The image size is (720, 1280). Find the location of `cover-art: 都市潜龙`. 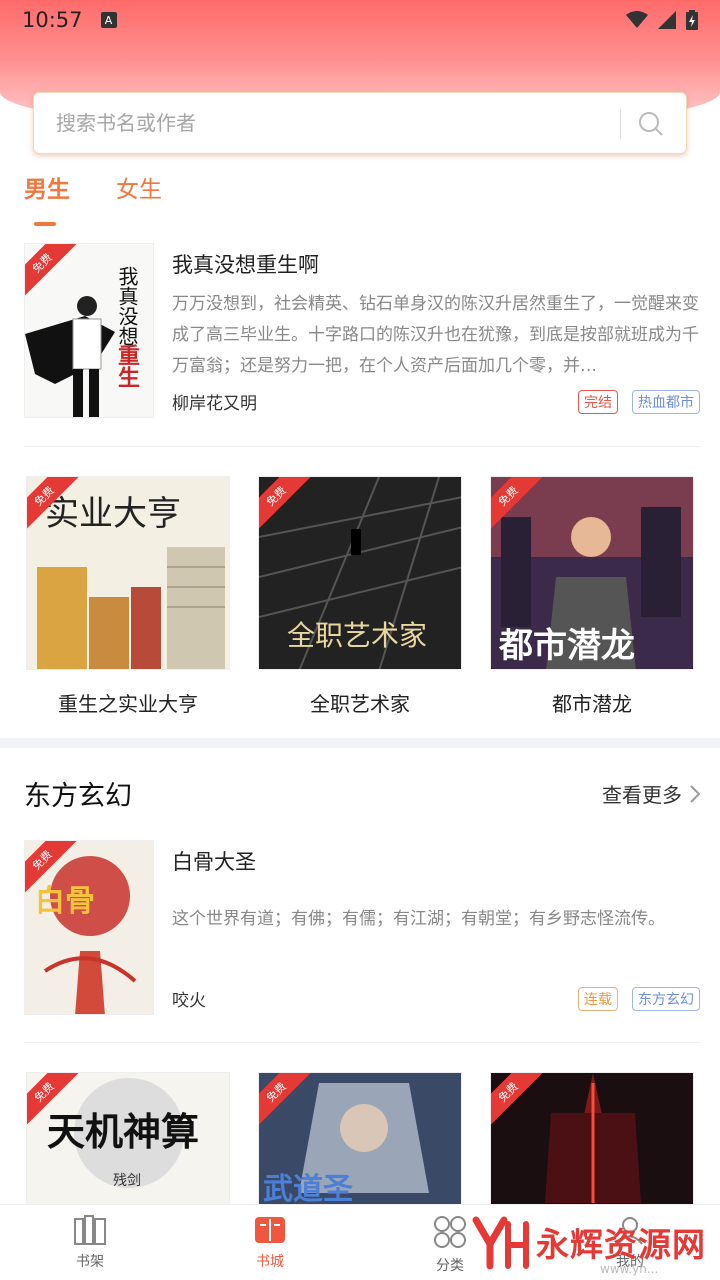

cover-art: 都市潜龙 is located at coordinates (592, 573).